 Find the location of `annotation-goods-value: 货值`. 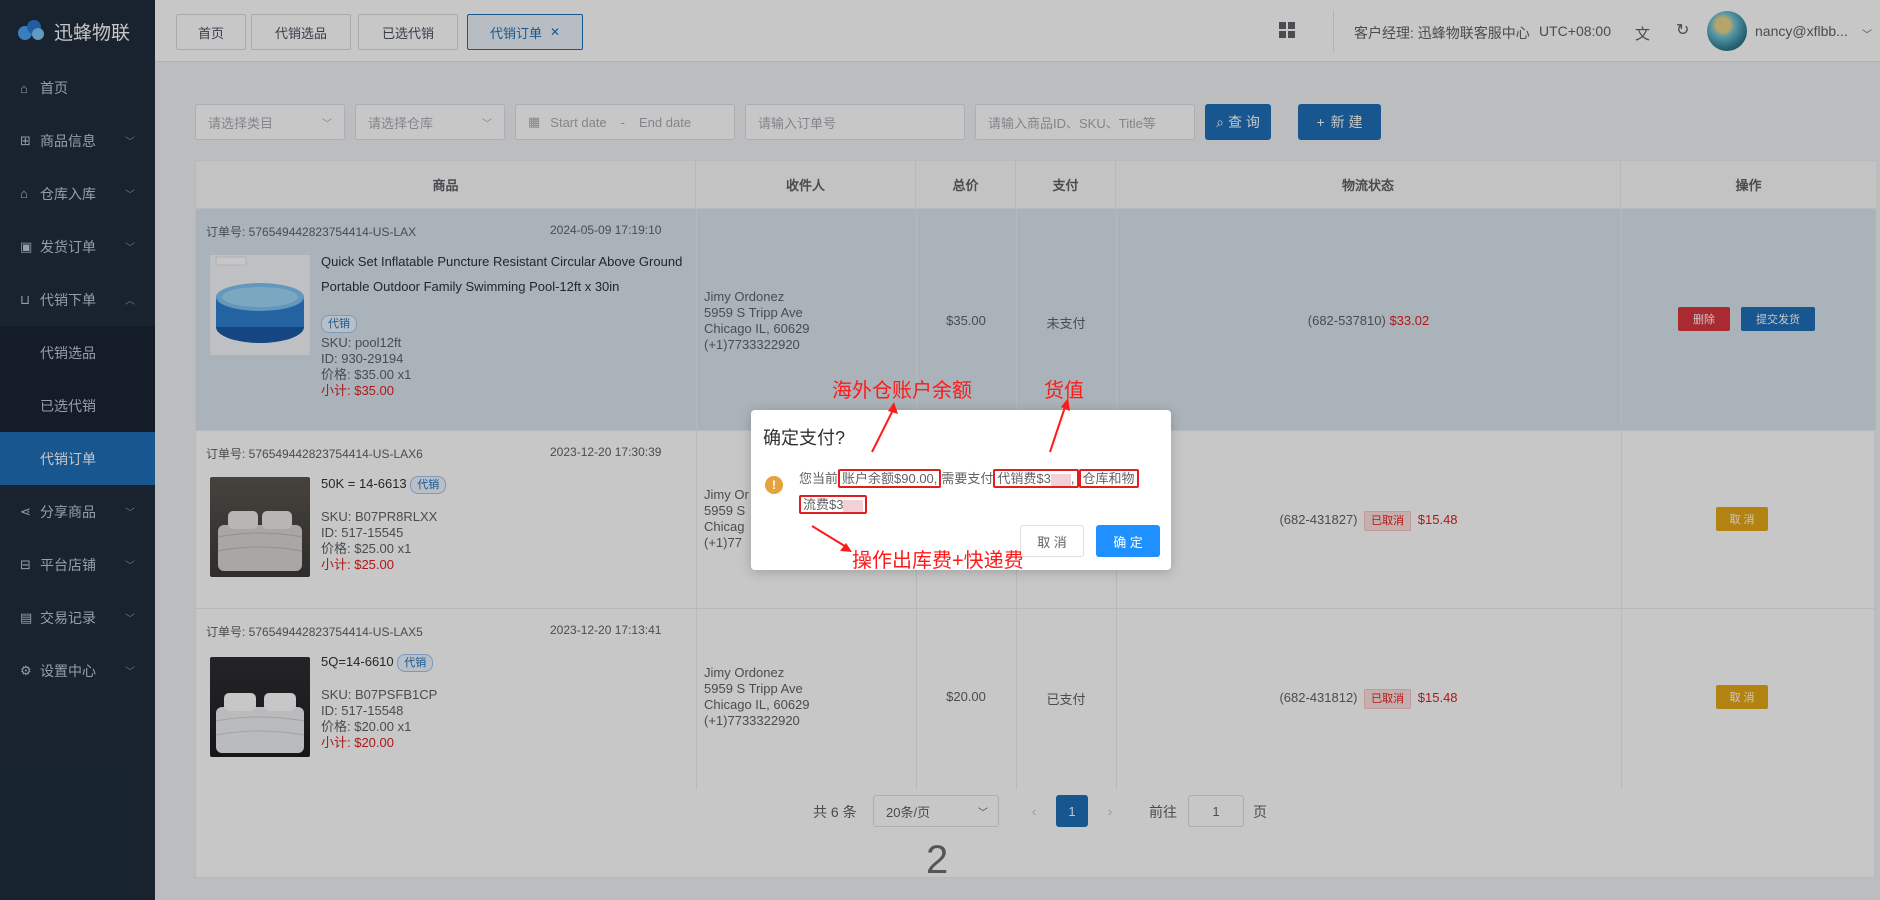

annotation-goods-value: 货值 is located at coordinates (1064, 391).